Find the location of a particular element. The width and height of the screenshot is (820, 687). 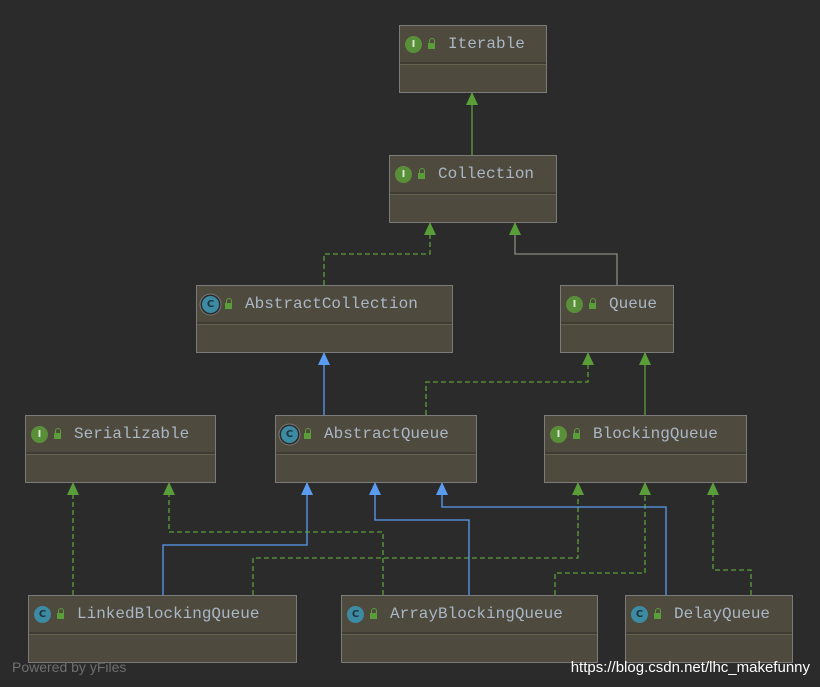

node-header: I Queue is located at coordinates (617, 305).